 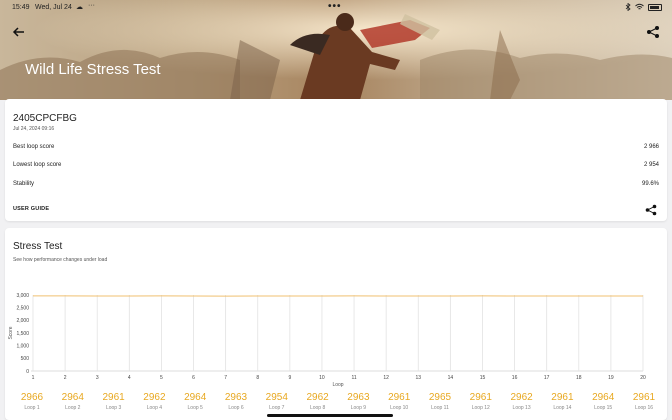 I want to click on share-result-button, so click(x=651, y=209).